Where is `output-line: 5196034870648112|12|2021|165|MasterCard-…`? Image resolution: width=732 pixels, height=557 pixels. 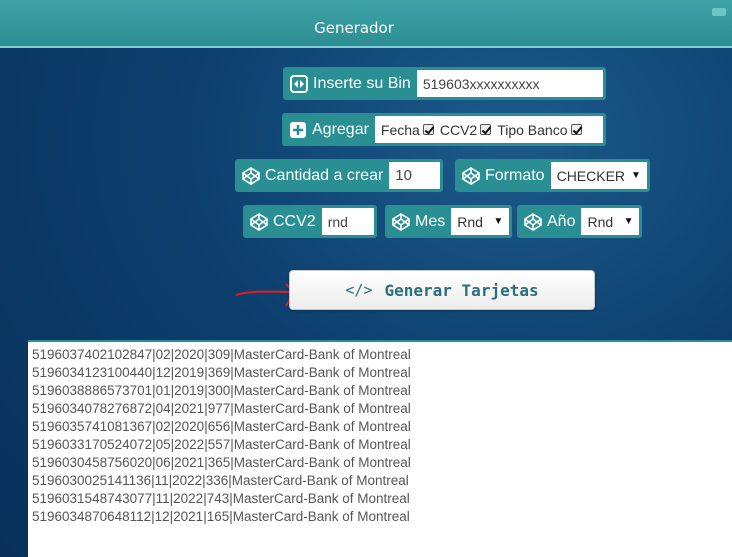
output-line: 5196034870648112|12|2021|165|MasterCard-… is located at coordinates (221, 516).